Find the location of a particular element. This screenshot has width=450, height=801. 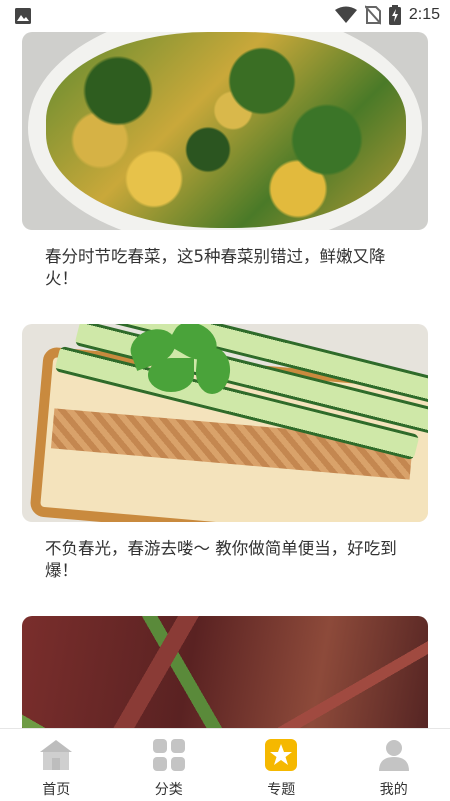

category-grid-icon is located at coordinates (169, 755).